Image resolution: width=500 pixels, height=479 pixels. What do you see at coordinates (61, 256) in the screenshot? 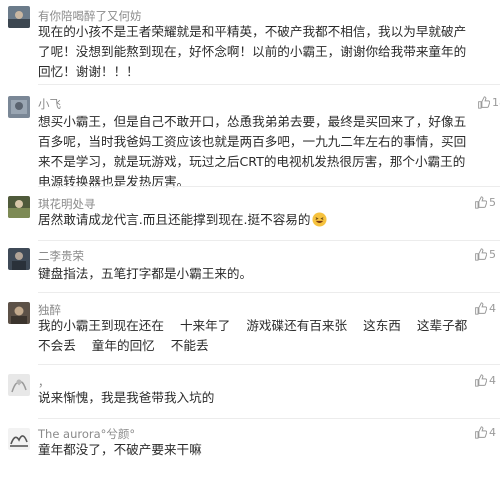
I see `username: 二李贵荣` at bounding box center [61, 256].